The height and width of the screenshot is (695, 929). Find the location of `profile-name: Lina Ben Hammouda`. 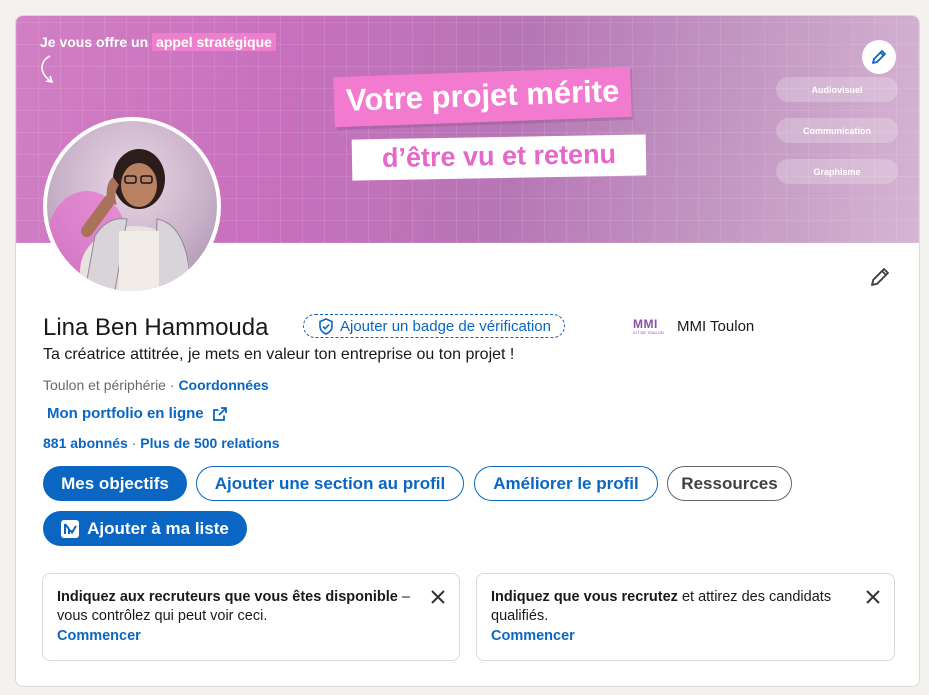

profile-name: Lina Ben Hammouda is located at coordinates (156, 327).